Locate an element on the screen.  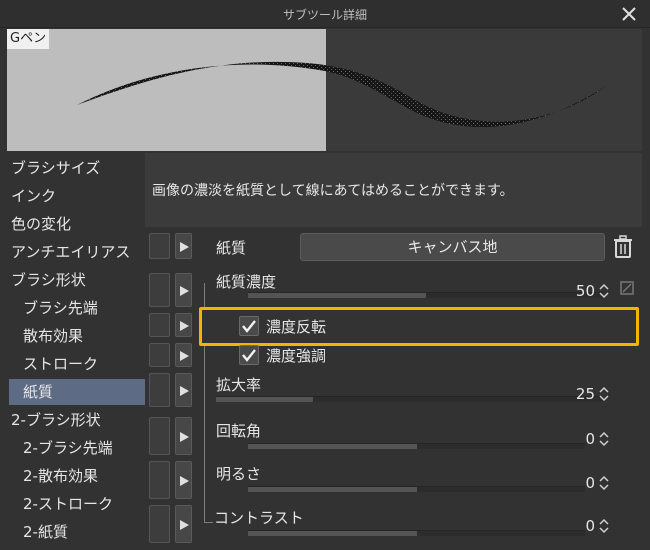
rotation-slider is located at coordinates (416, 446).